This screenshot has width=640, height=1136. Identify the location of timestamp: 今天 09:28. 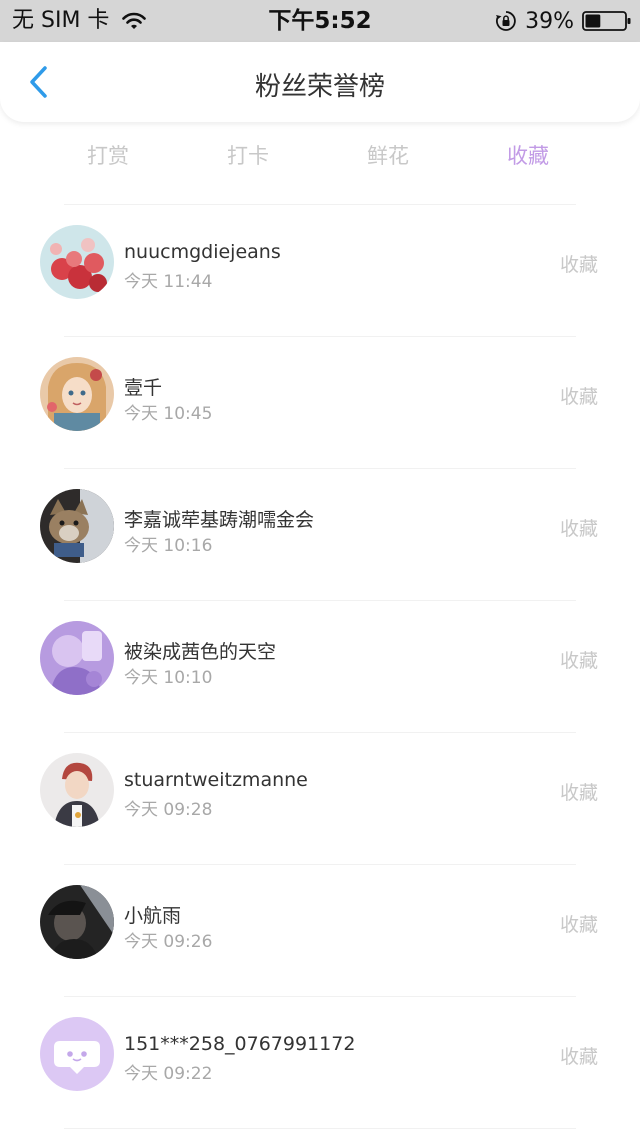
(168, 810).